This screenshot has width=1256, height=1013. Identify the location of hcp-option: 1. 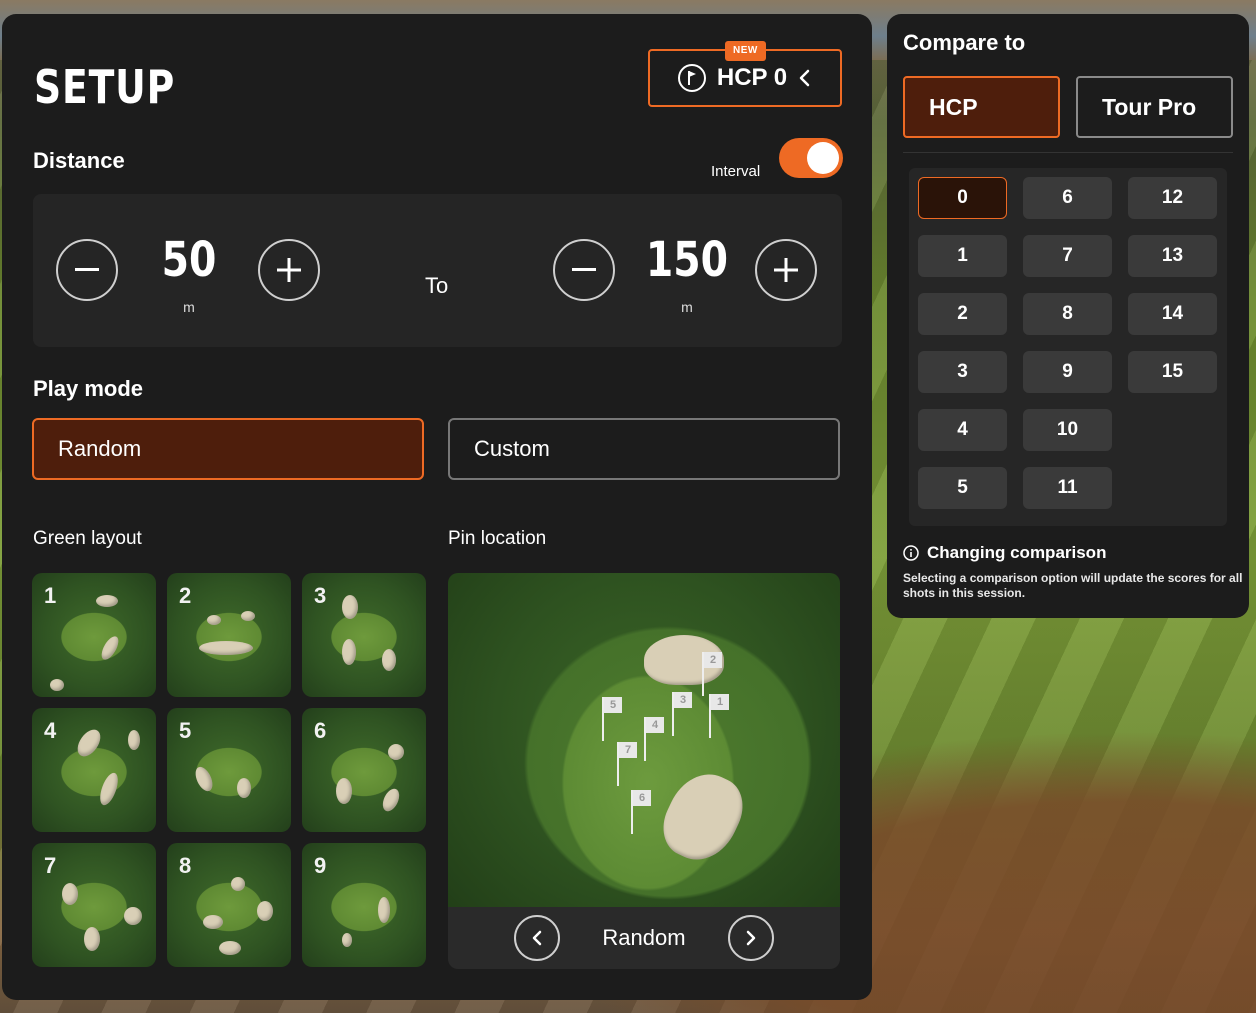
(962, 256).